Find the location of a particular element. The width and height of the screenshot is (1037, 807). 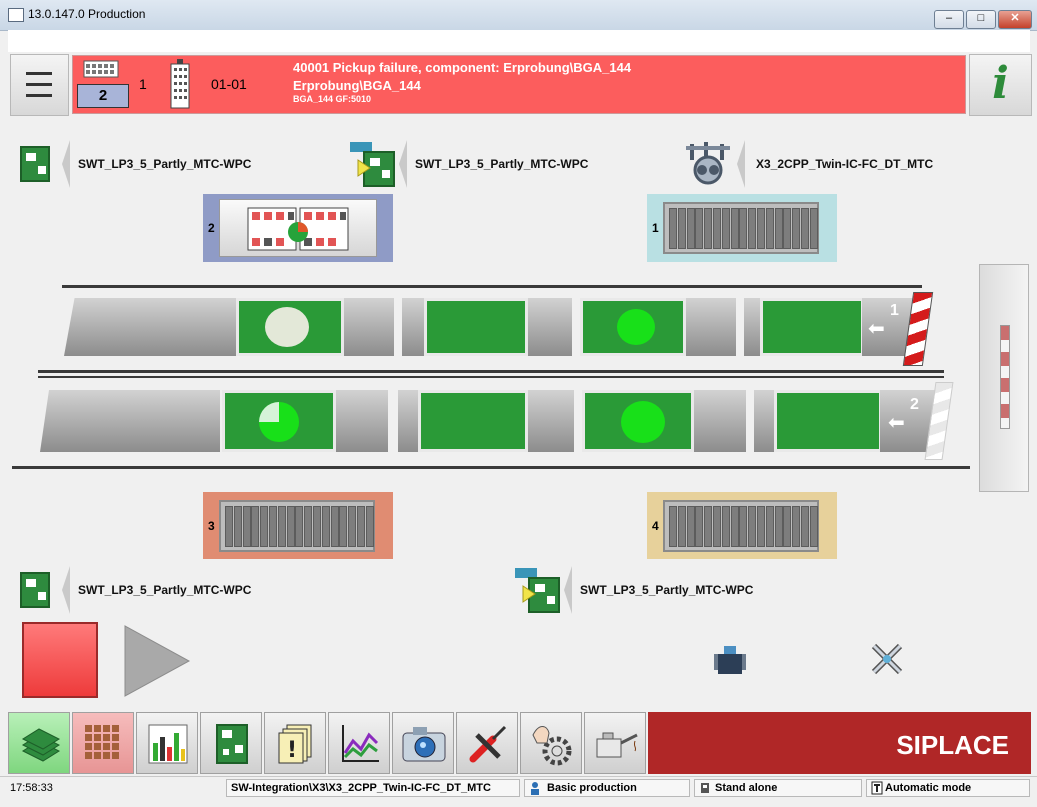

machine-count-badge: 2 is located at coordinates (103, 96).